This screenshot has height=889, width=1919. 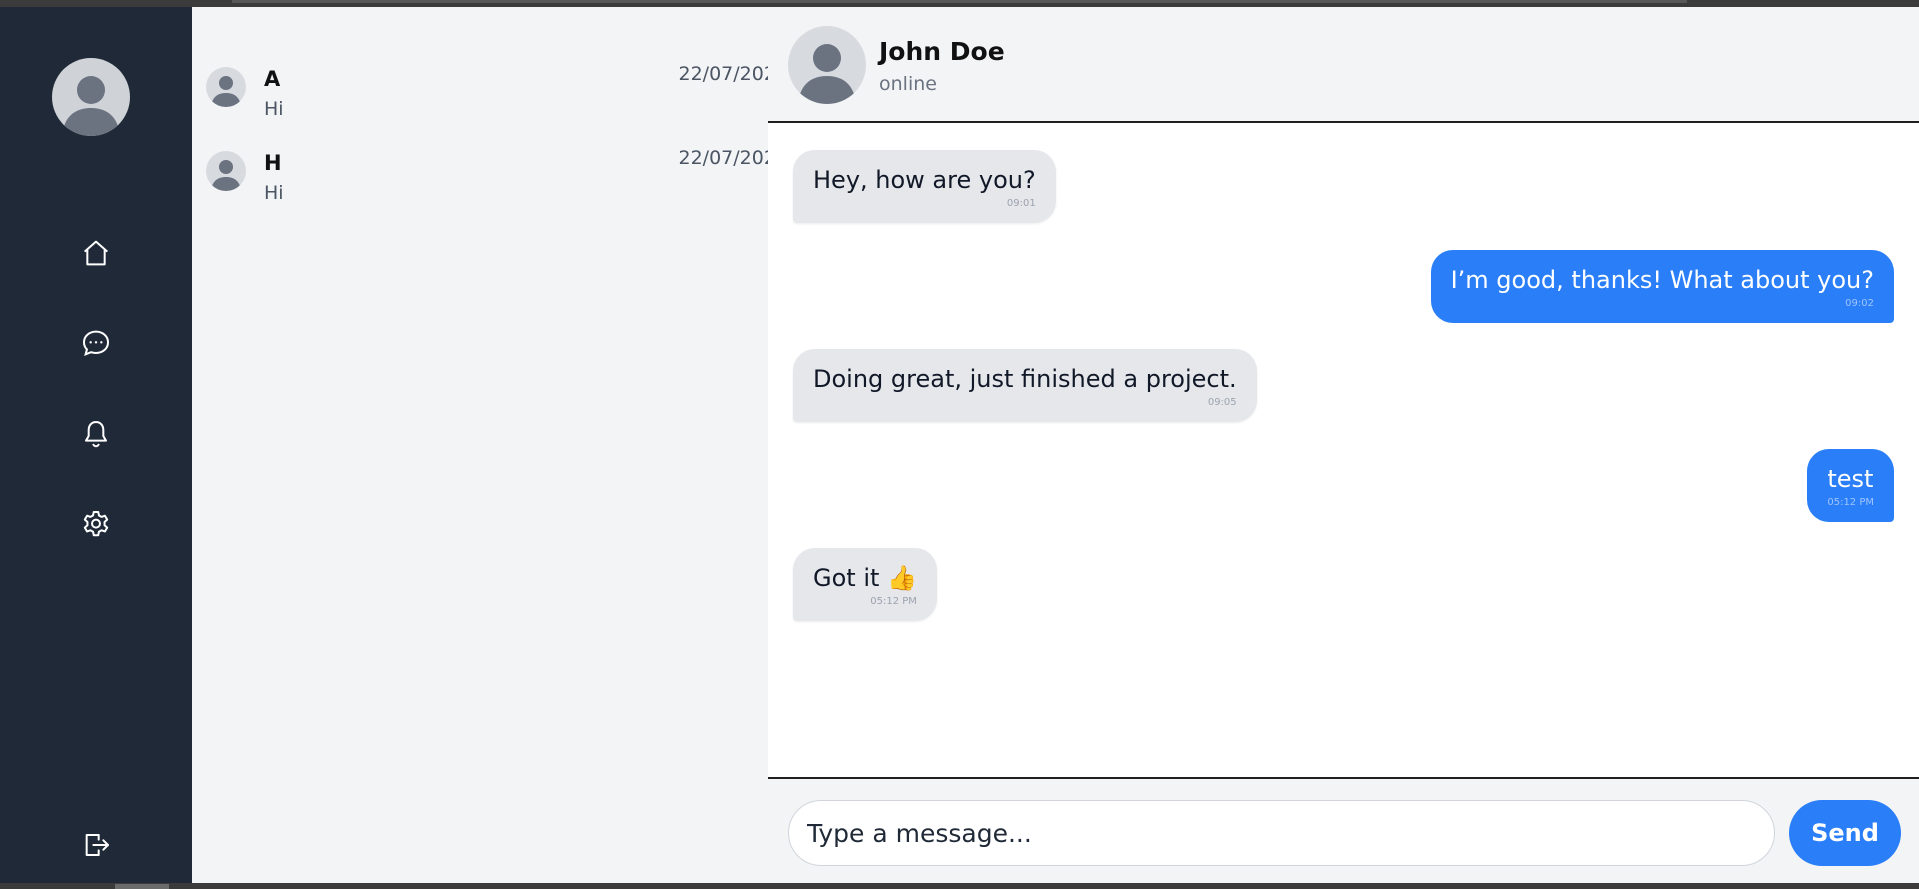 I want to click on message-time: 09:01, so click(x=1021, y=203).